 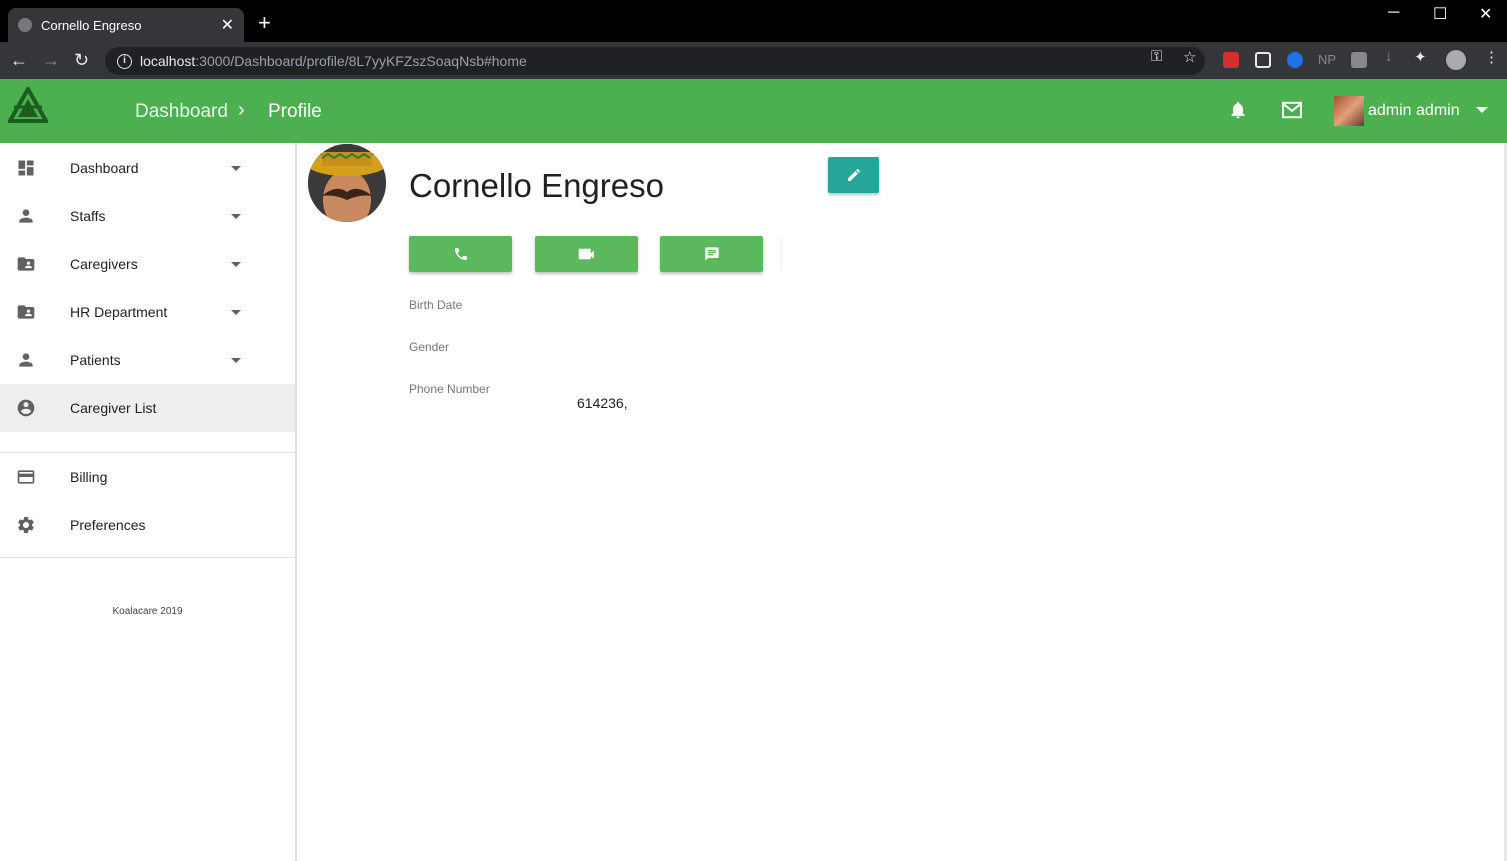 I want to click on breadcrumb-profile: Profile, so click(x=295, y=111).